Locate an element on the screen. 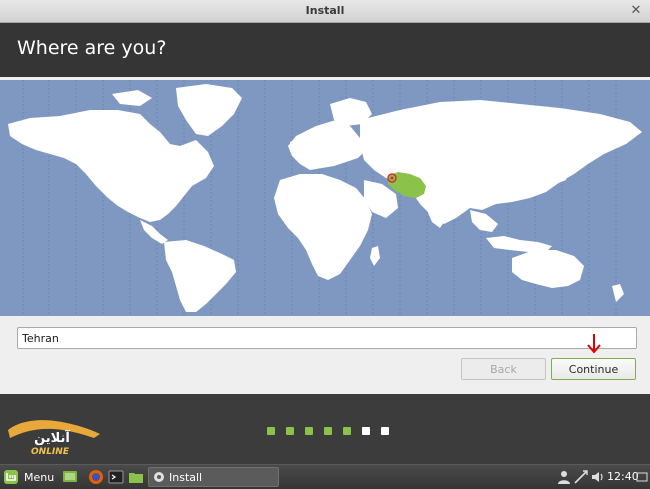  menu-button: Menu is located at coordinates (28, 477).